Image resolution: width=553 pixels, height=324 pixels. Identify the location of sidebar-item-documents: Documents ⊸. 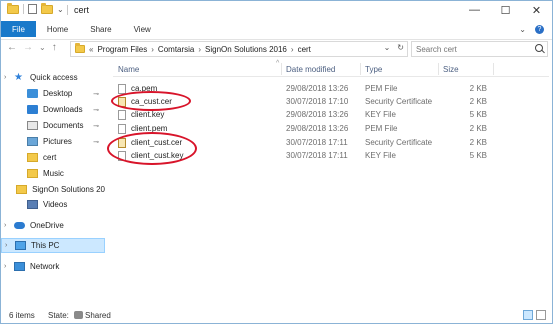
(53, 125).